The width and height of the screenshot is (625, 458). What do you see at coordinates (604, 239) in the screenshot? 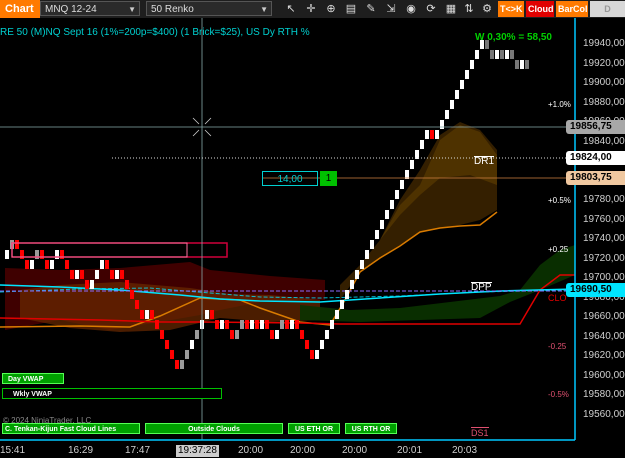
I see `price-axis-label: 19740,00` at bounding box center [604, 239].